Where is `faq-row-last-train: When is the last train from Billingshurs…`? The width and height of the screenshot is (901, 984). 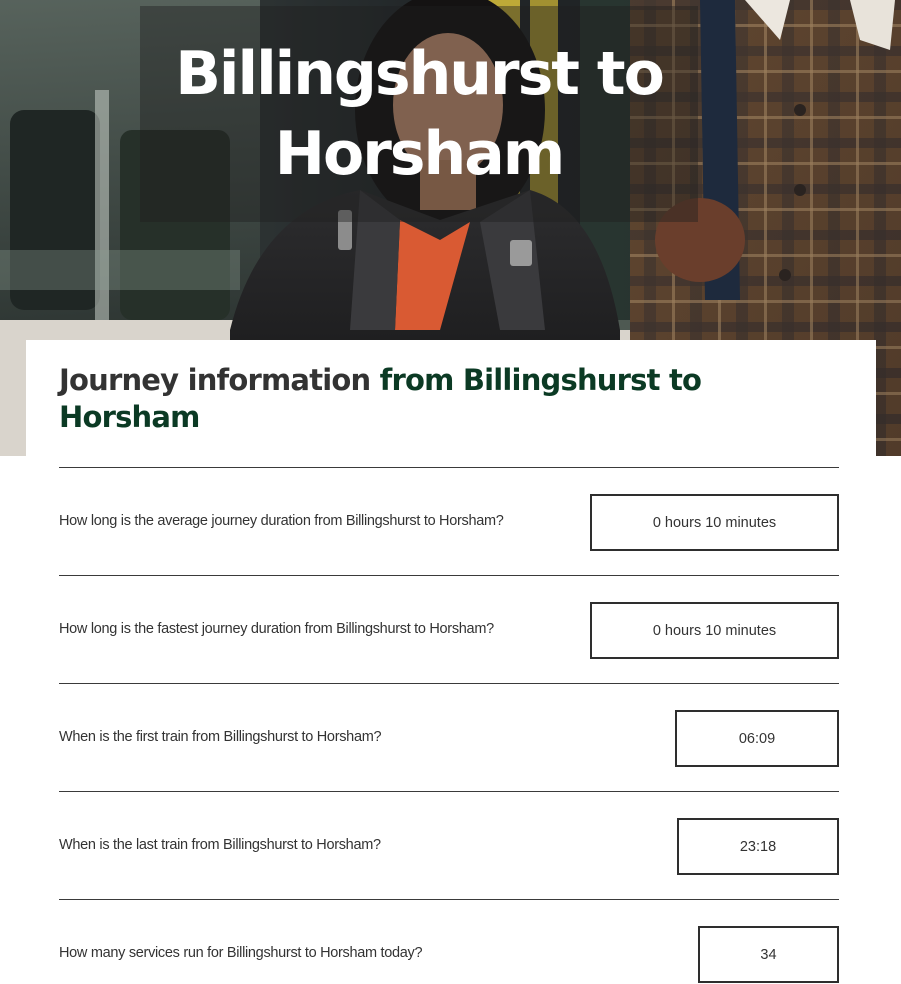 faq-row-last-train: When is the last train from Billingshurs… is located at coordinates (449, 845).